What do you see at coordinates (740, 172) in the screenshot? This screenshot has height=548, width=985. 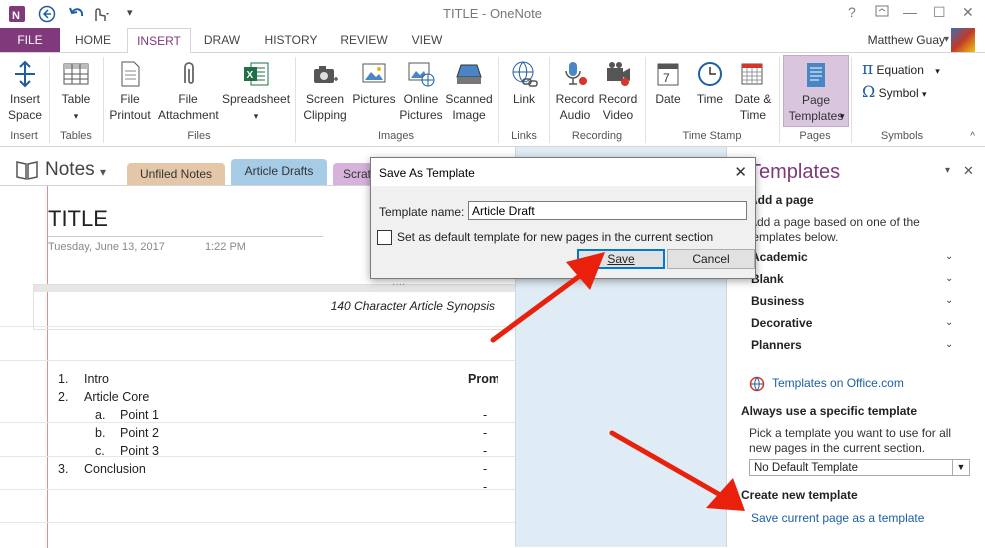 I see `close-dialog-icon: ✕` at bounding box center [740, 172].